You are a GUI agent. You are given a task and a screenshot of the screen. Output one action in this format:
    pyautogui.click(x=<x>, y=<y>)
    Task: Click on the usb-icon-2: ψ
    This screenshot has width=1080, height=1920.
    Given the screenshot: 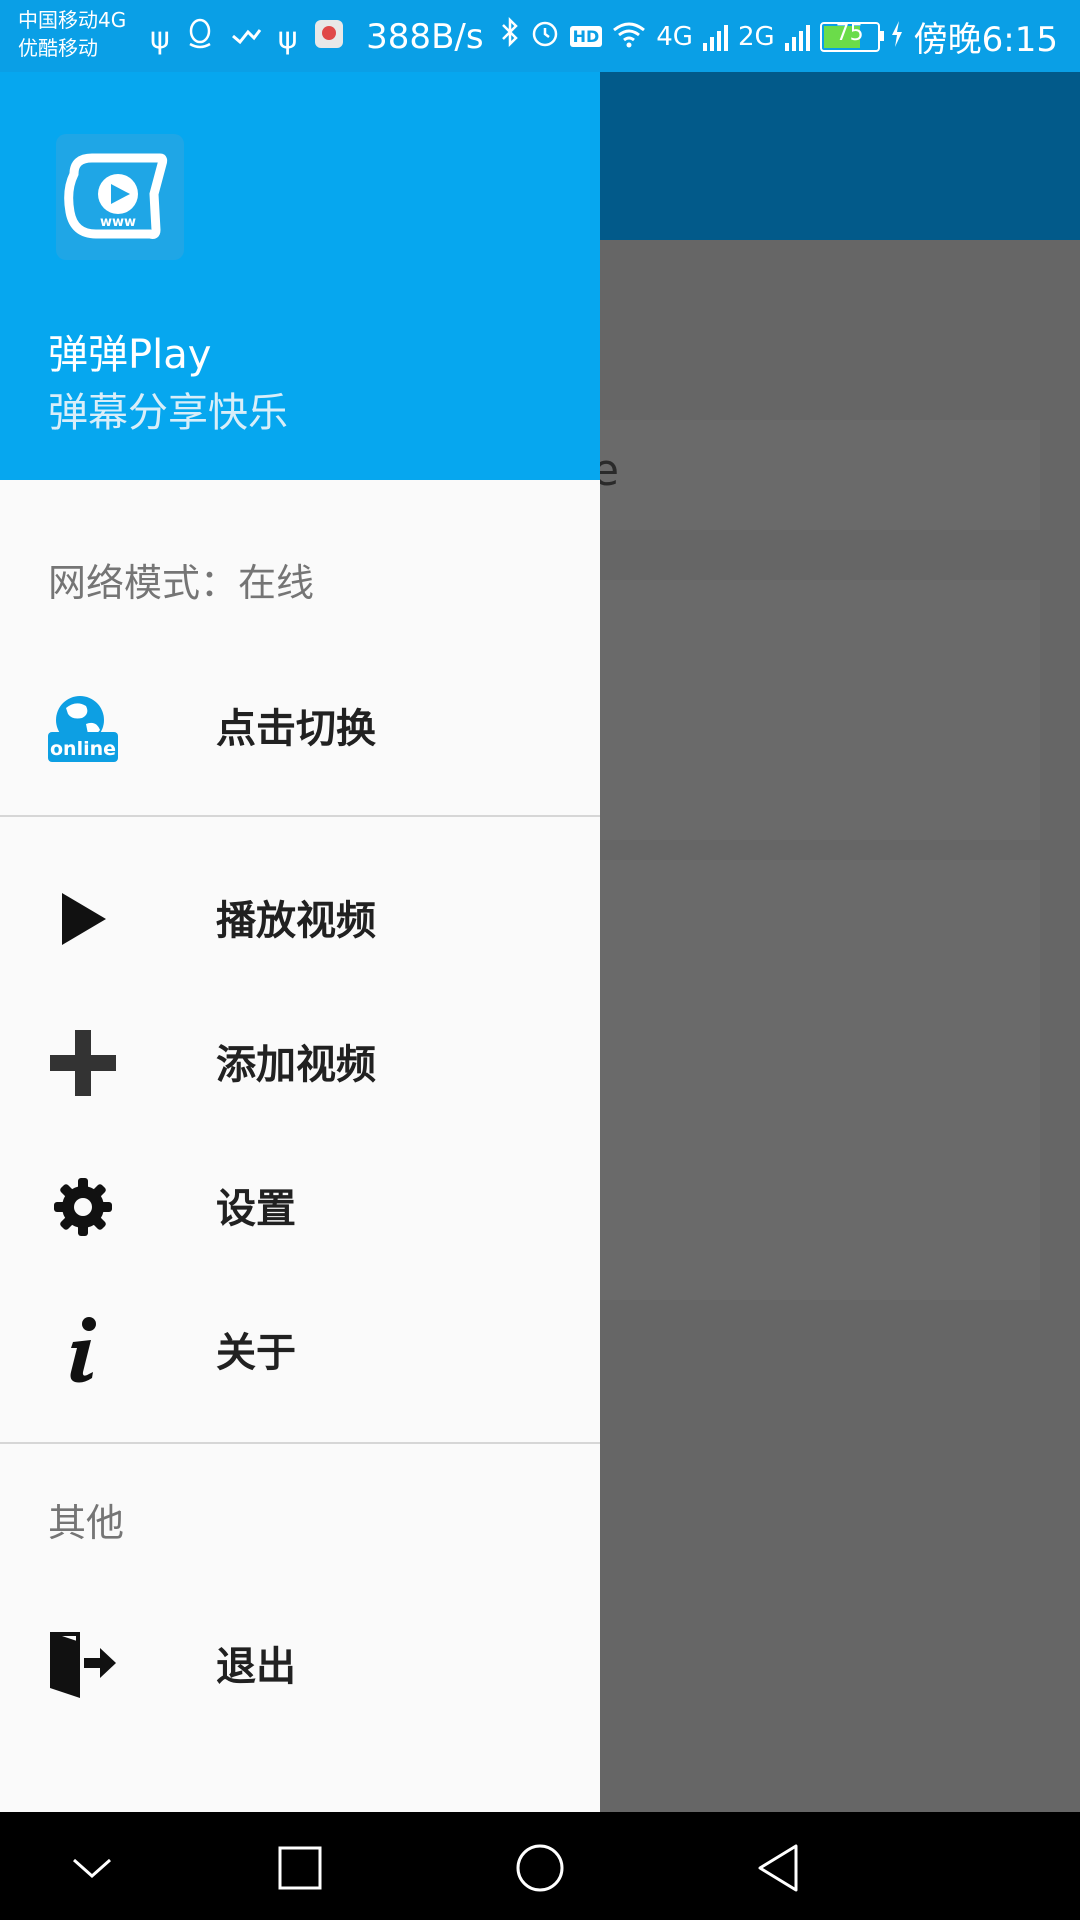 What is the action you would take?
    pyautogui.click(x=287, y=38)
    